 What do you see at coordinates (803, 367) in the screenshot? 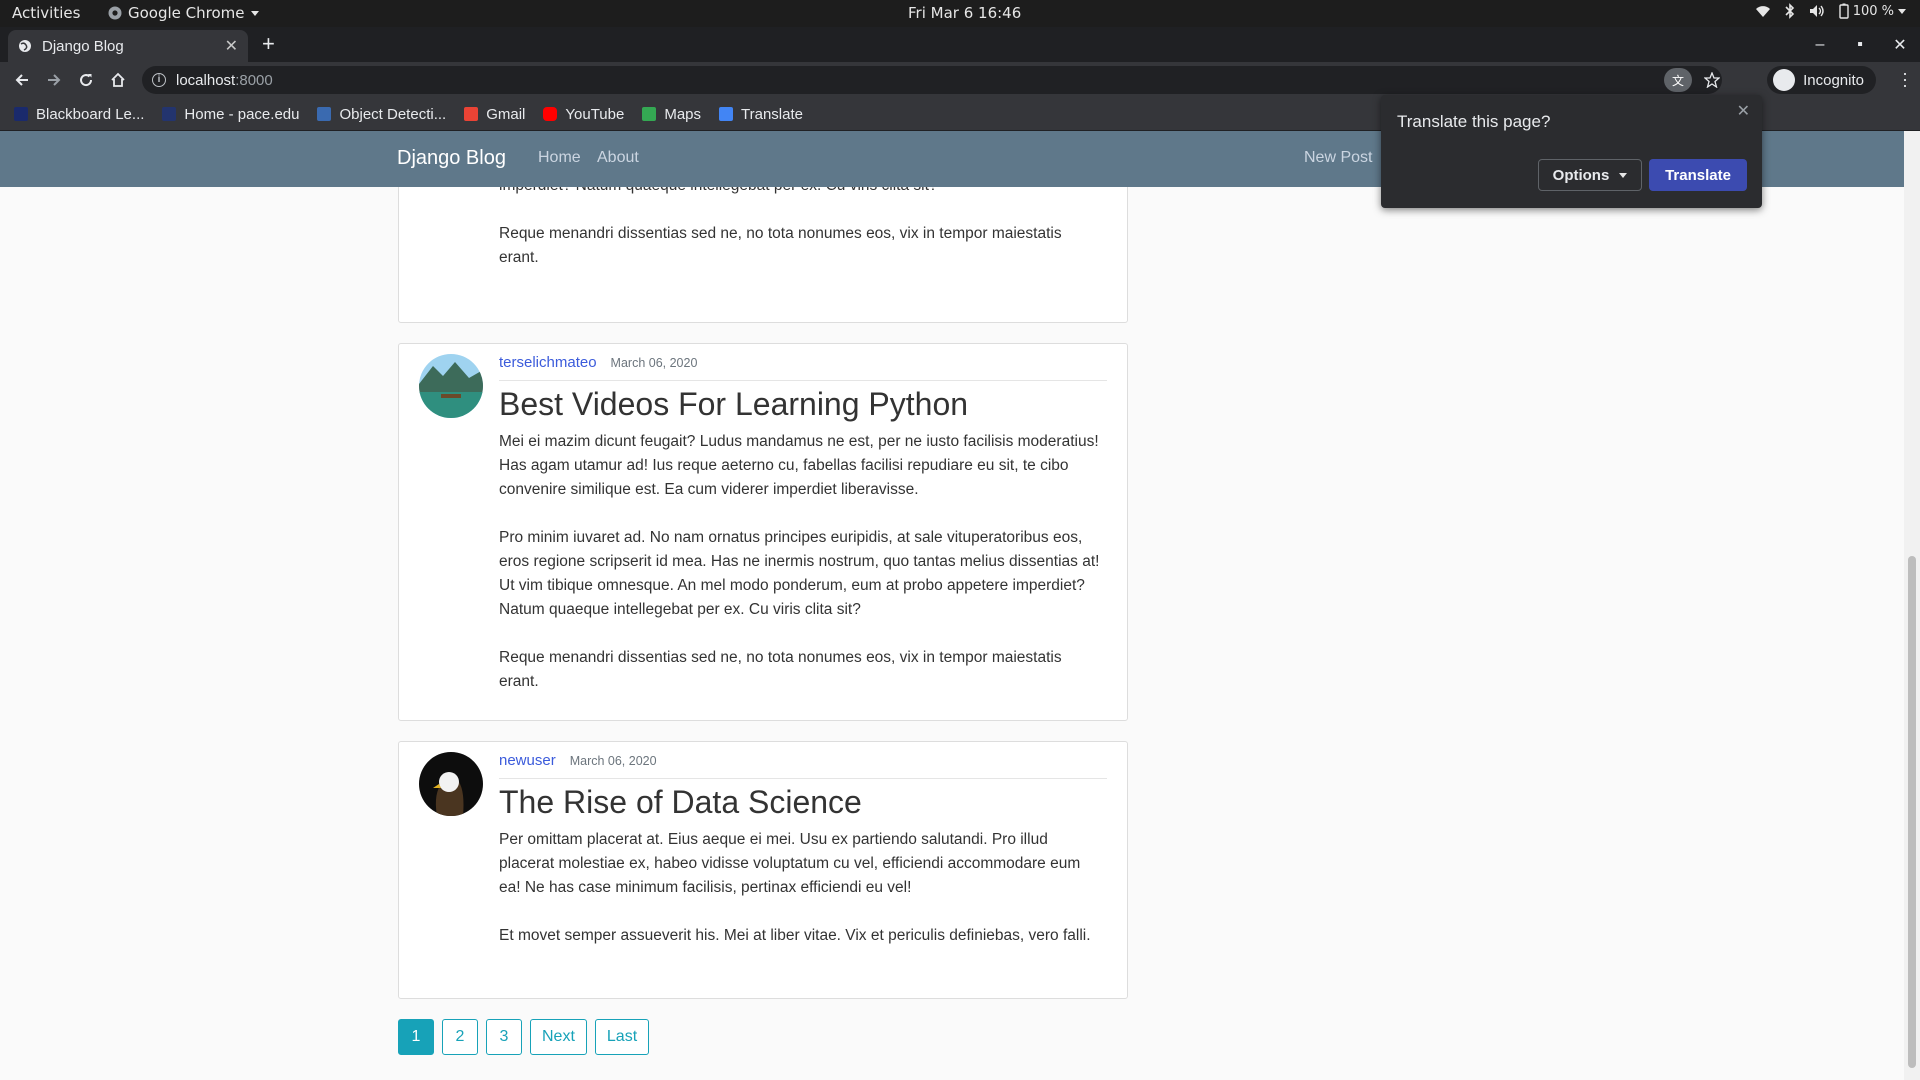
I see `article-metadata: terselichmateo March 06, 2020` at bounding box center [803, 367].